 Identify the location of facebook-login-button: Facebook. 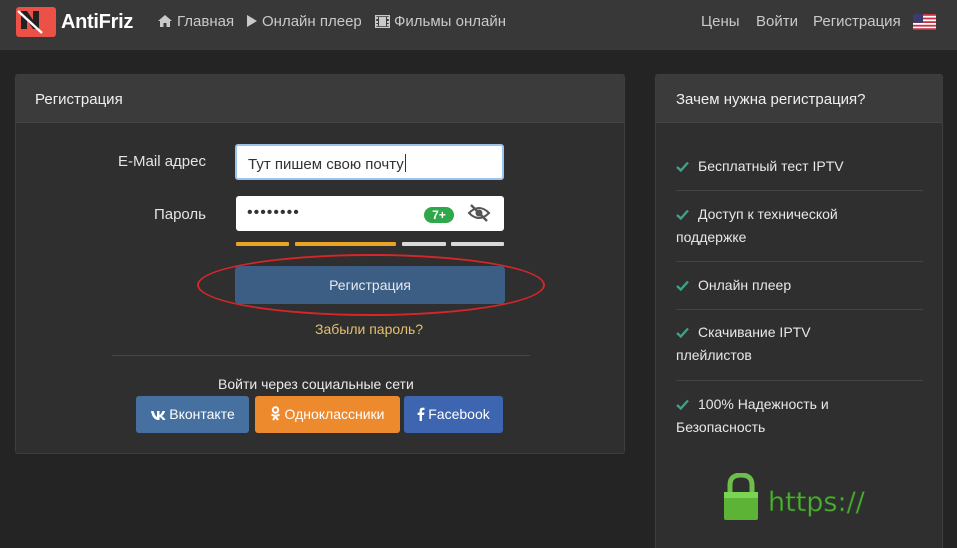
(453, 414).